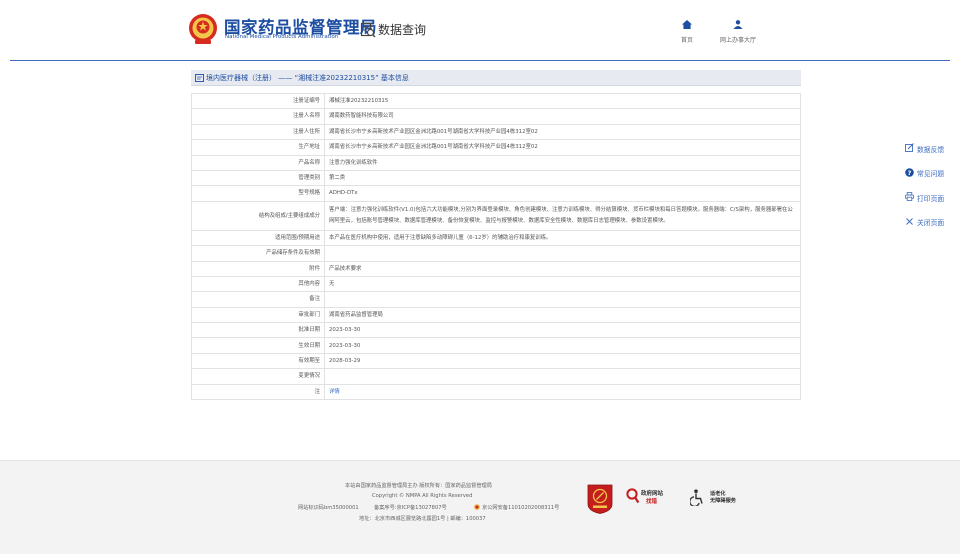 This screenshot has height=554, width=960. What do you see at coordinates (258, 392) in the screenshot?
I see `field-label: 注` at bounding box center [258, 392].